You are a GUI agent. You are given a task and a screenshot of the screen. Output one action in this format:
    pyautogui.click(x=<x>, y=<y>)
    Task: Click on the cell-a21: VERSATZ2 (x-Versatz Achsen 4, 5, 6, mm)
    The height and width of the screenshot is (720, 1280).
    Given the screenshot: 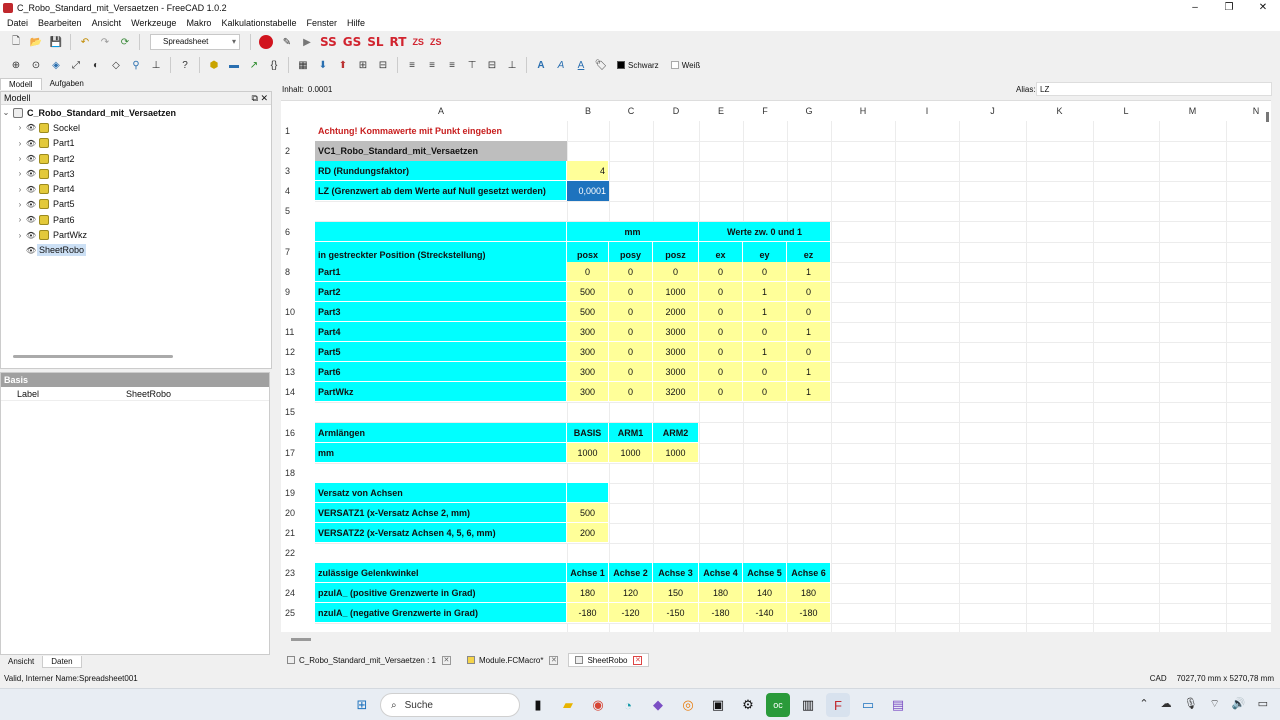 What is the action you would take?
    pyautogui.click(x=441, y=533)
    